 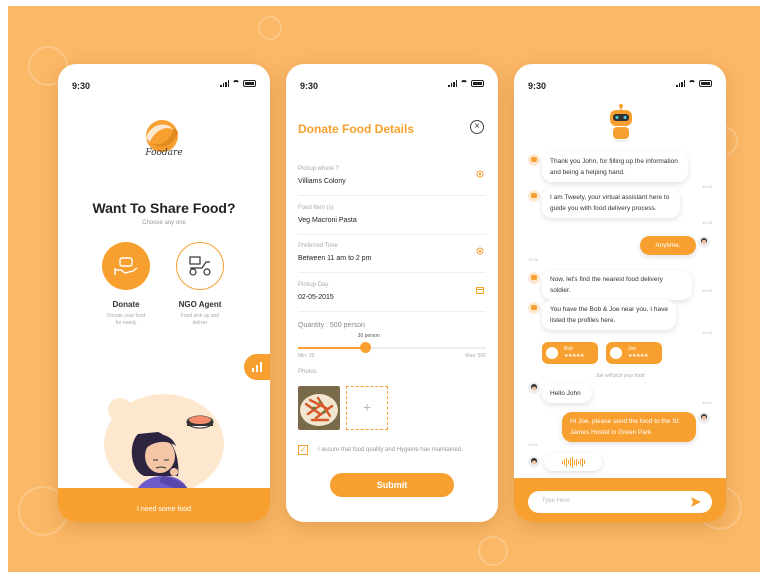 I want to click on agent-card-bob: Bob ★★★★★, so click(x=570, y=353).